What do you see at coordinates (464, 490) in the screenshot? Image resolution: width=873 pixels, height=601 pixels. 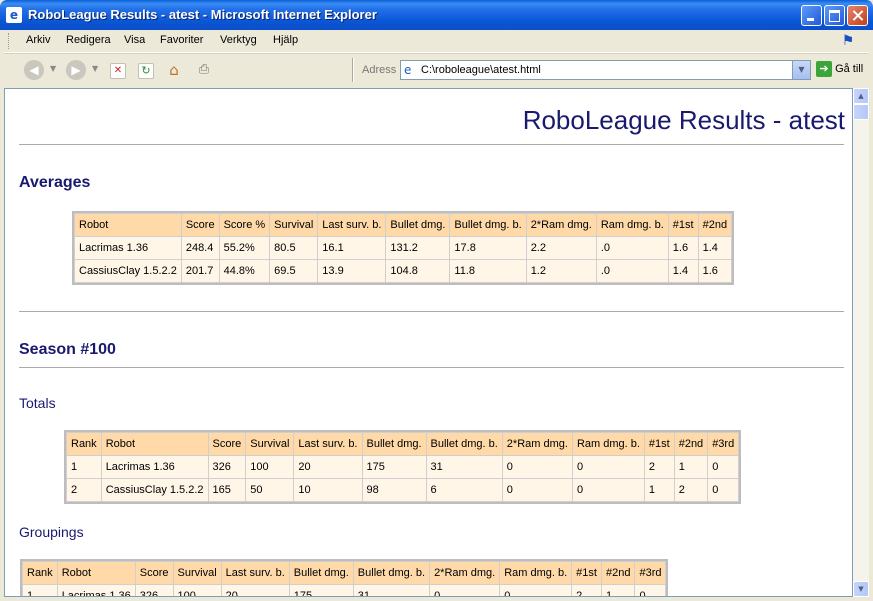 I see `table-cell: 6` at bounding box center [464, 490].